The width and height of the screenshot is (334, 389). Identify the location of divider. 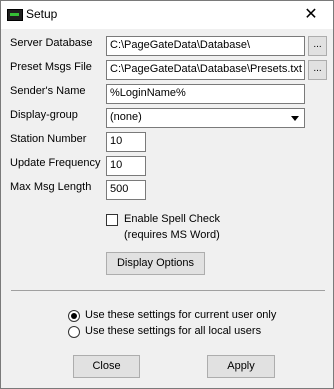
(168, 290).